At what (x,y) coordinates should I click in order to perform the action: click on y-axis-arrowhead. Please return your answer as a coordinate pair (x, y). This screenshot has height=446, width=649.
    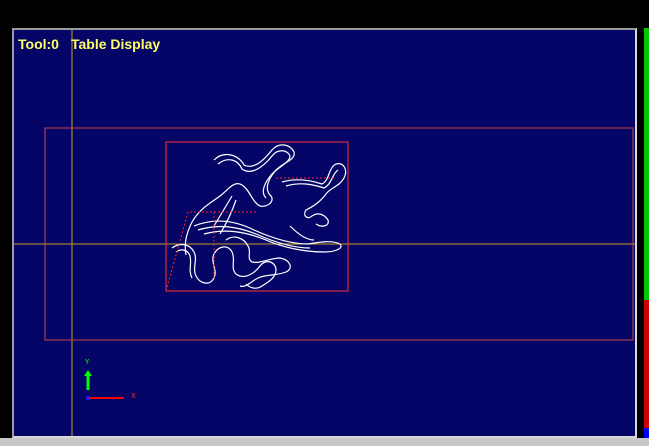
    Looking at the image, I should click on (88, 373).